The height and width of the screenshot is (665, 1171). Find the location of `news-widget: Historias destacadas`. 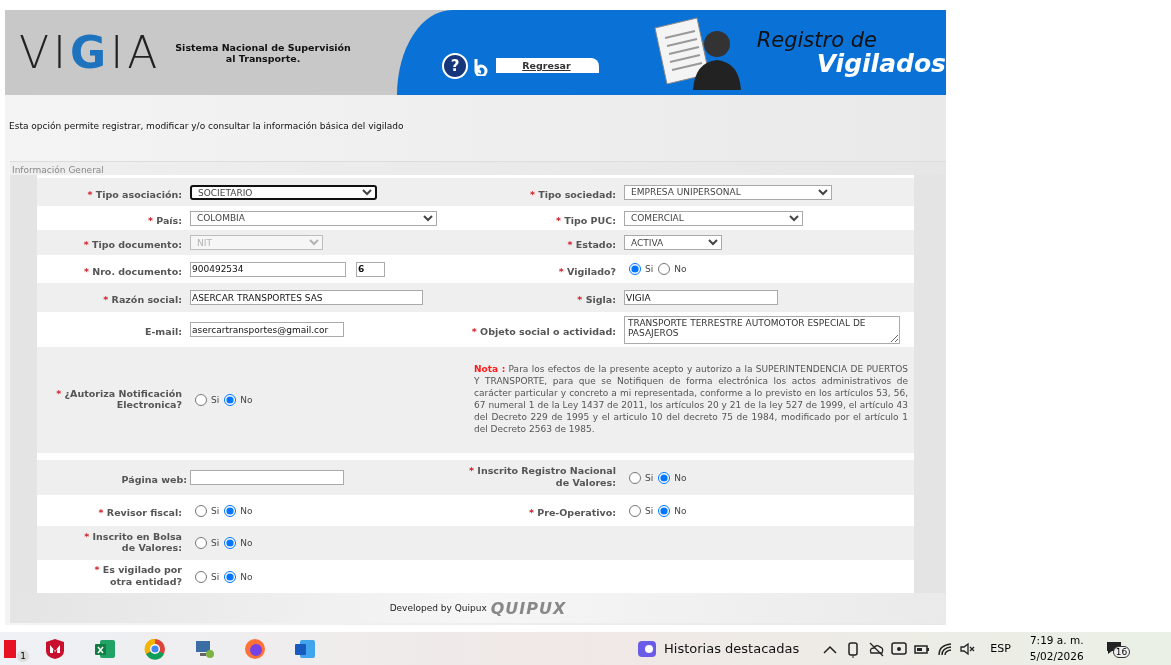

news-widget: Historias destacadas is located at coordinates (718, 648).